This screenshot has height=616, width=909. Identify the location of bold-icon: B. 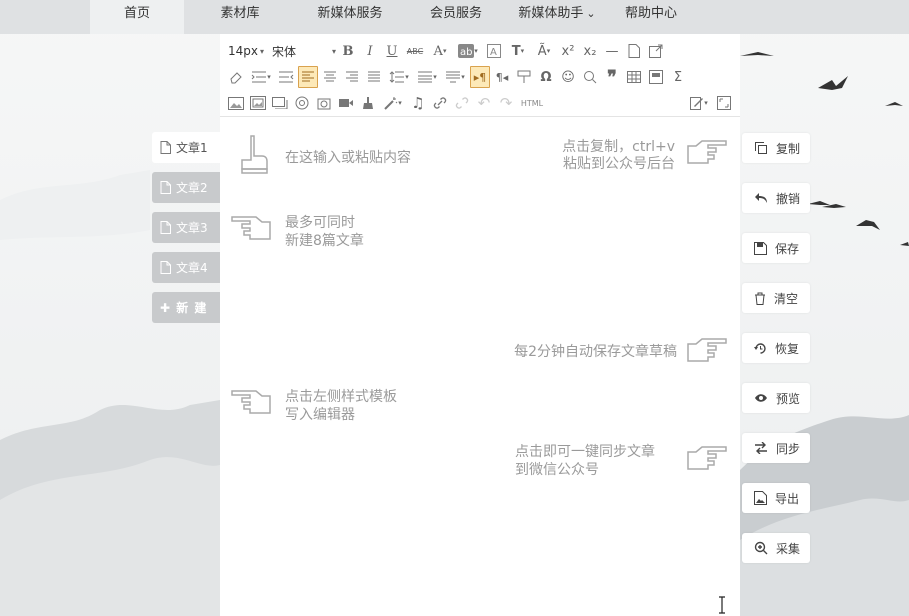
(348, 51).